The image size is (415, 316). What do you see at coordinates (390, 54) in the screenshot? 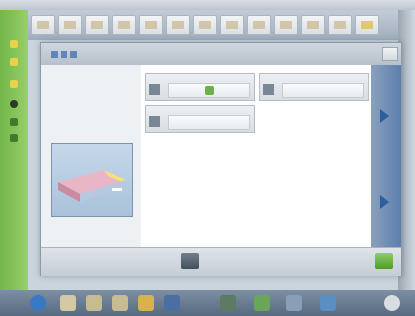
I see `close-button` at bounding box center [390, 54].